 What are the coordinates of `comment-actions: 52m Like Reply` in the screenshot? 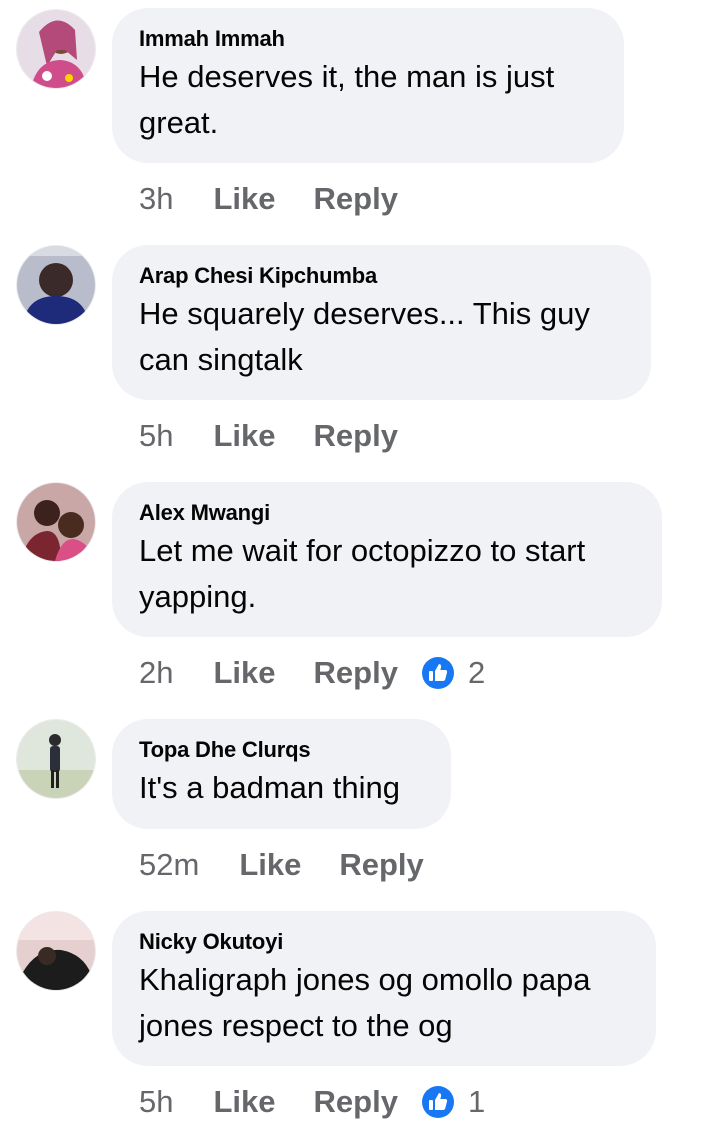 It's located at (281, 865).